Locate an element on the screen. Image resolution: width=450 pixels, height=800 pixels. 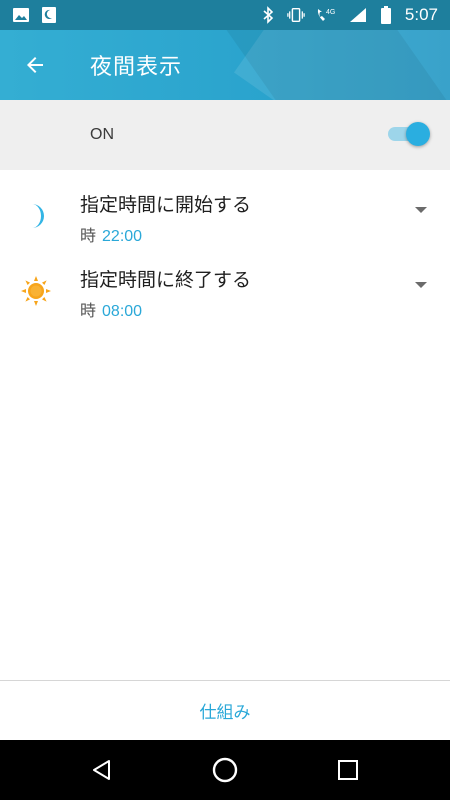
back-button is located at coordinates (35, 65).